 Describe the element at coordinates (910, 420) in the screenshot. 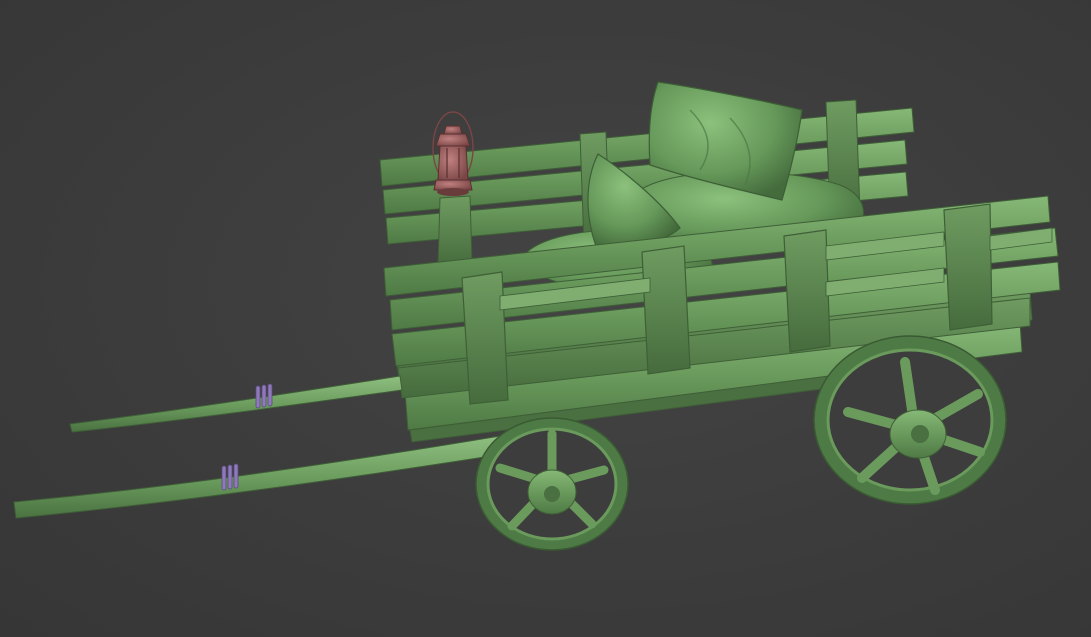

I see `back-wheel` at that location.